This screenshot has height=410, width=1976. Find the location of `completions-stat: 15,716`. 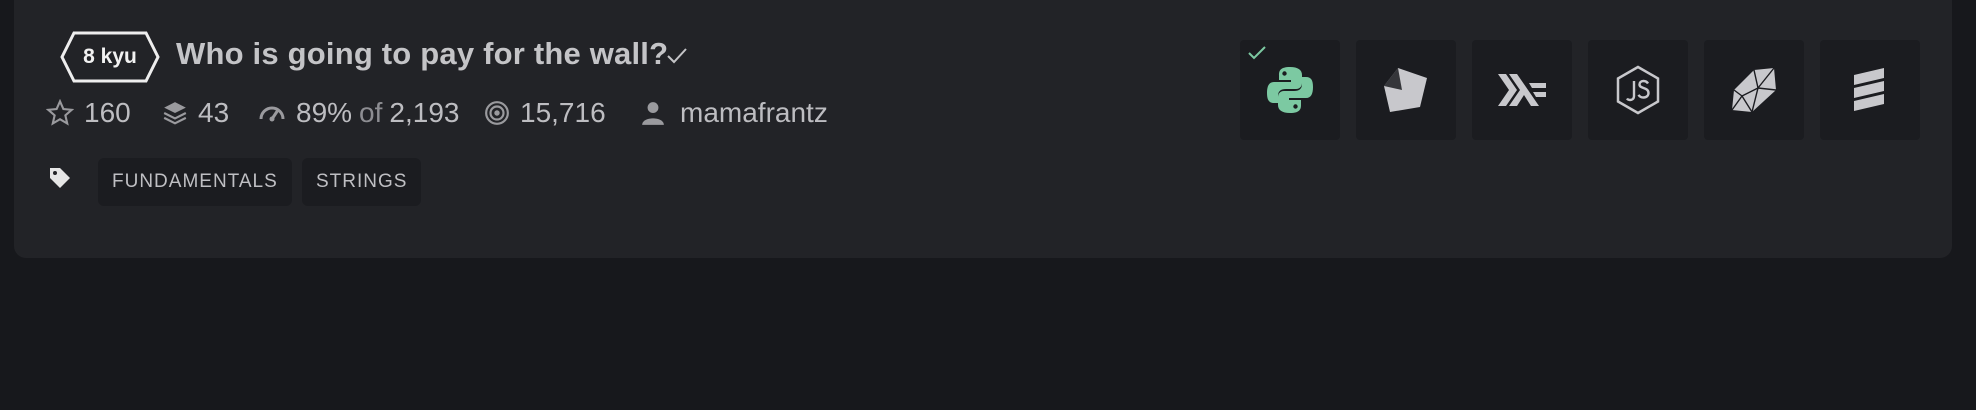

completions-stat: 15,716 is located at coordinates (545, 113).